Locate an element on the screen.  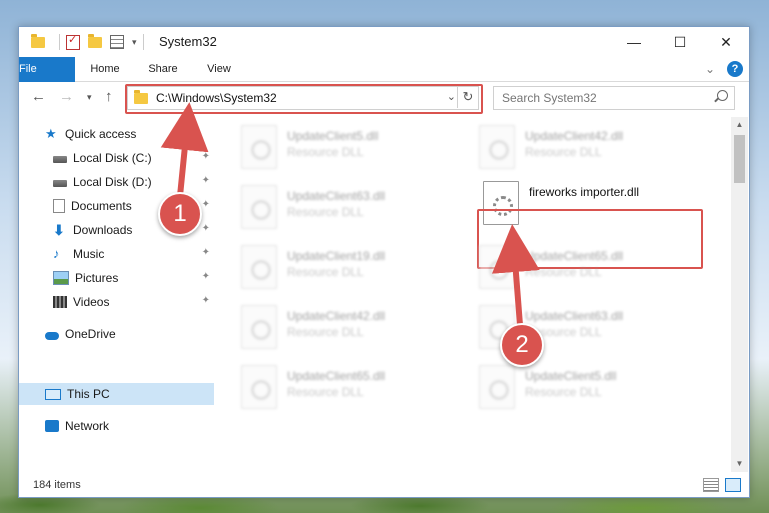
customize-icon is located at coordinates (117, 42).